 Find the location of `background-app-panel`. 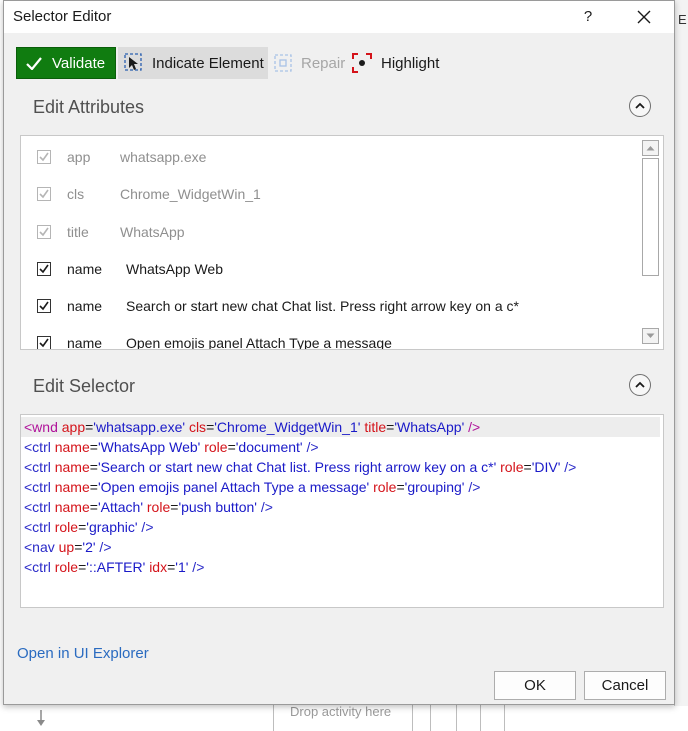

background-app-panel is located at coordinates (681, 365).